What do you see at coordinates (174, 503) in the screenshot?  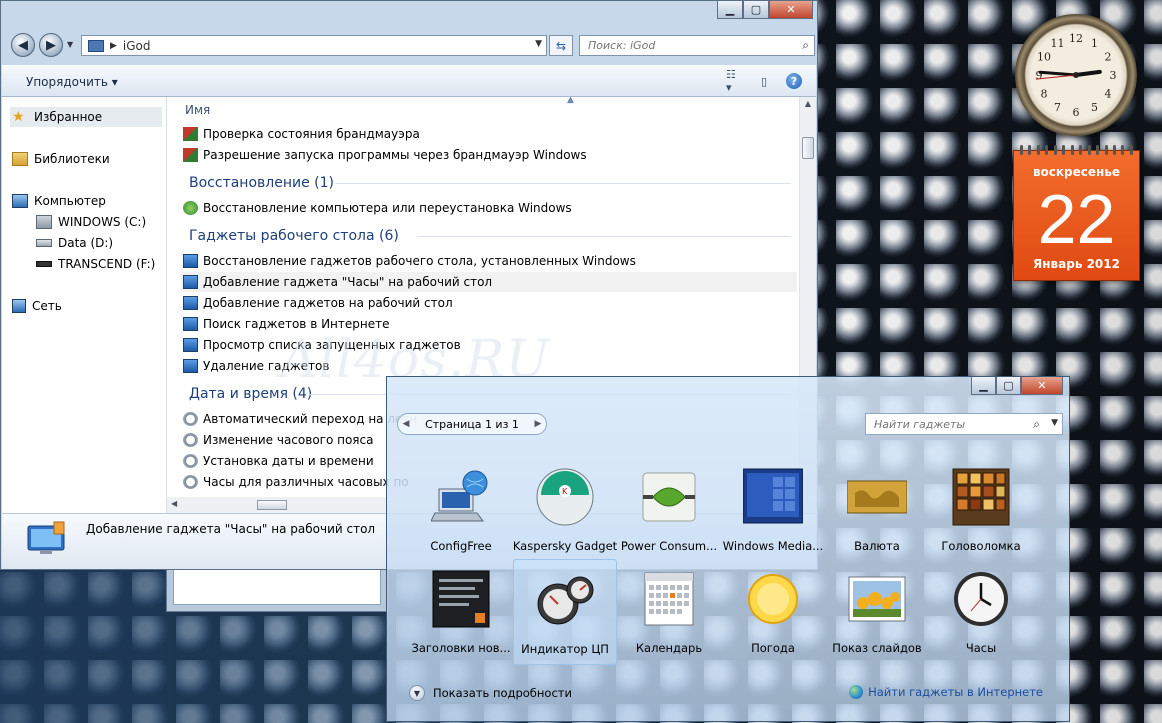 I see `scroll-left-icon: ◀` at bounding box center [174, 503].